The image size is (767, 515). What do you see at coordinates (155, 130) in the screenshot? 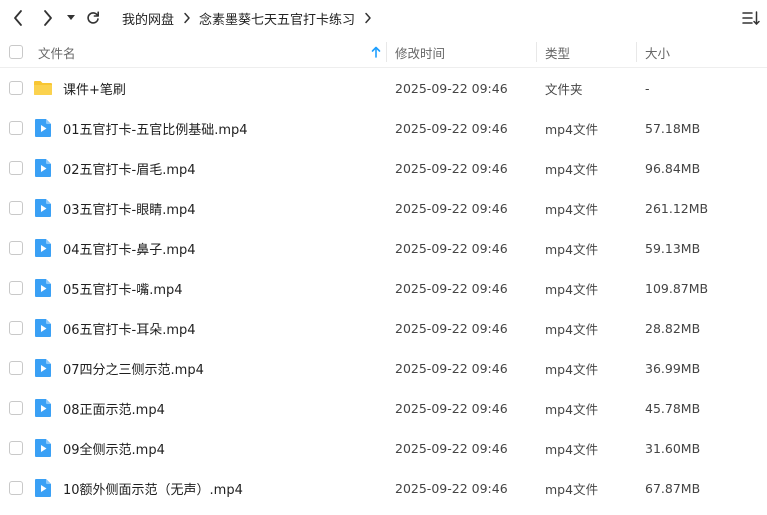
I see `file-name: 01五官打卡-五官比例基础.mp4` at bounding box center [155, 130].